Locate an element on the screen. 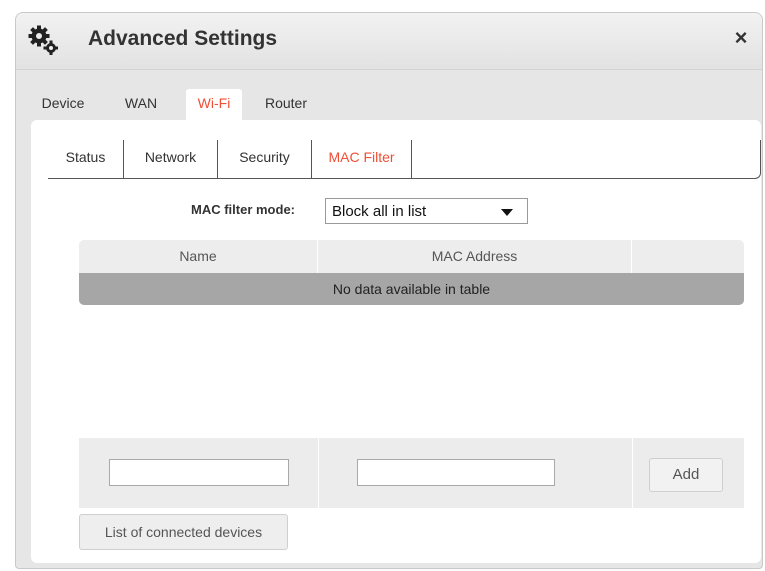 This screenshot has width=765, height=571. add-entry-row: Add is located at coordinates (411, 473).